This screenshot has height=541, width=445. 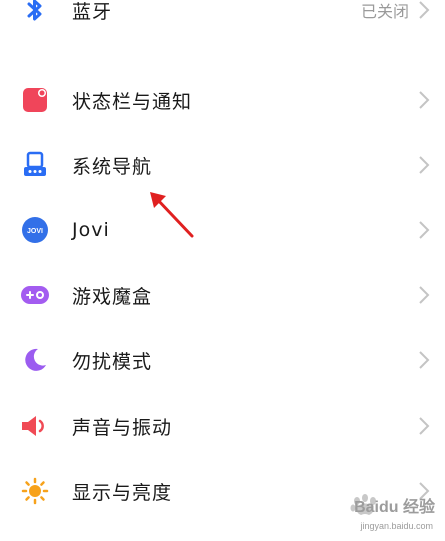 I want to click on settings-item-label: 蓝牙, so click(x=92, y=11).